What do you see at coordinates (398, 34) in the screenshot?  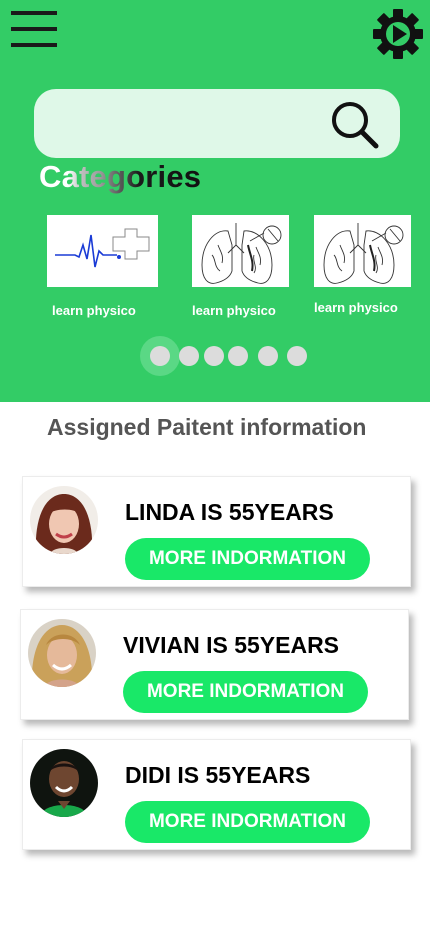 I see `gear-icon` at bounding box center [398, 34].